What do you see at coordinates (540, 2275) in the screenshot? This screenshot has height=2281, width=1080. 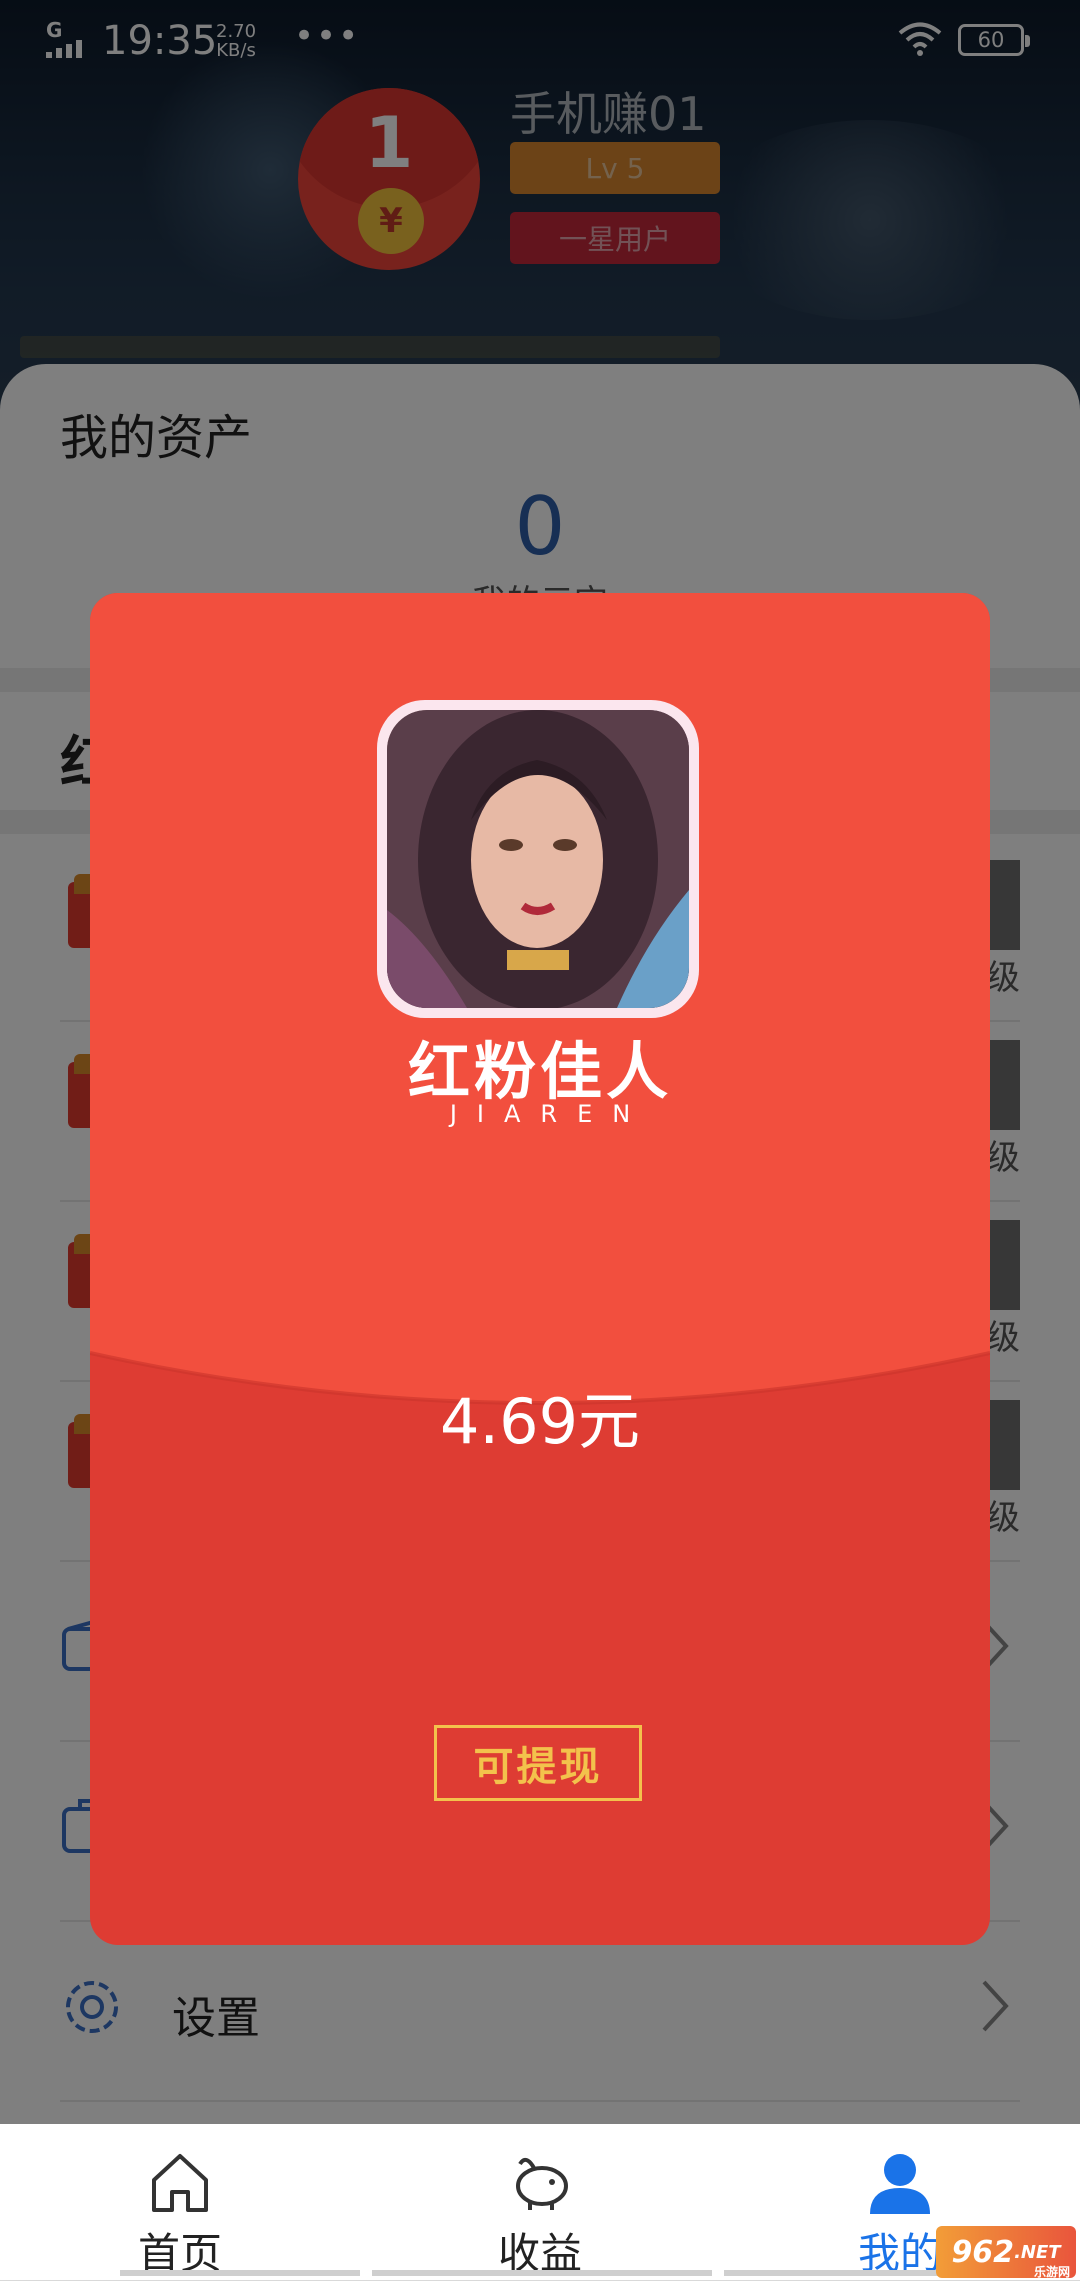 I see `gesture-bar` at bounding box center [540, 2275].